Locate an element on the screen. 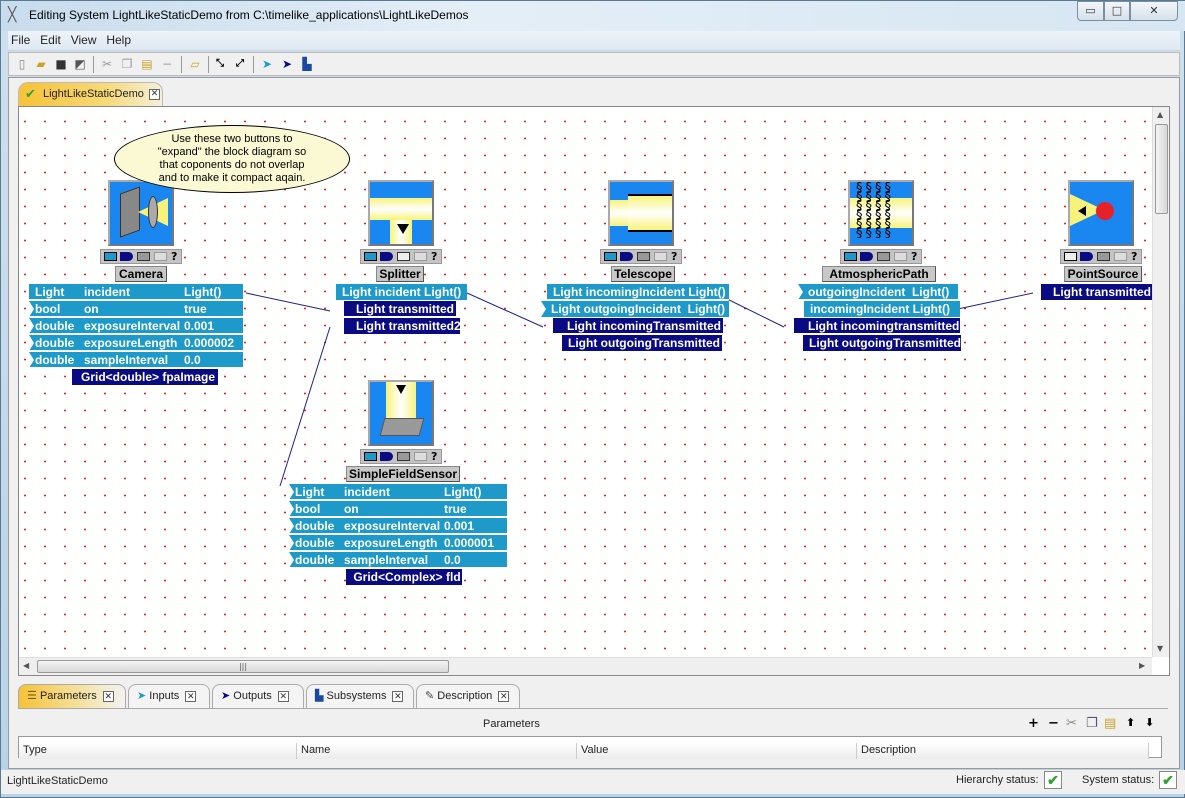 The height and width of the screenshot is (798, 1185). camera-icon is located at coordinates (141, 213).